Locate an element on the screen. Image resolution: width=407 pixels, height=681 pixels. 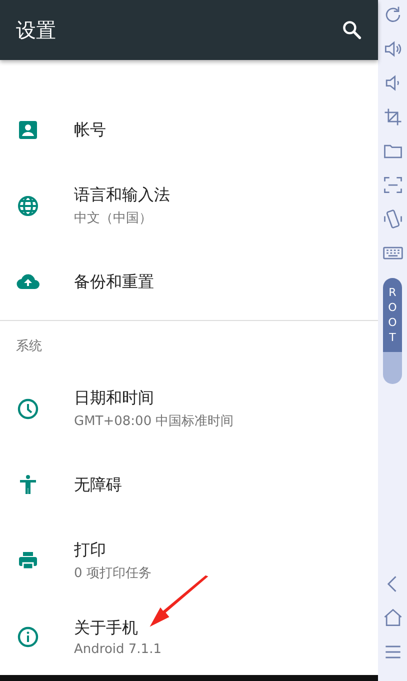
setting-title: 打印 is located at coordinates (90, 550).